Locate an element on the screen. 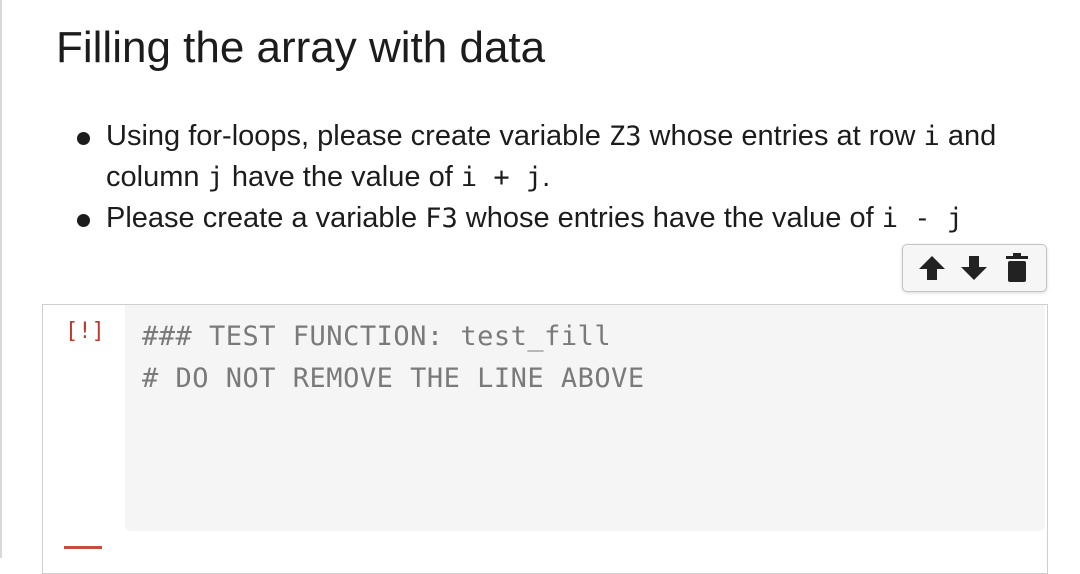  move-up-button is located at coordinates (932, 268).